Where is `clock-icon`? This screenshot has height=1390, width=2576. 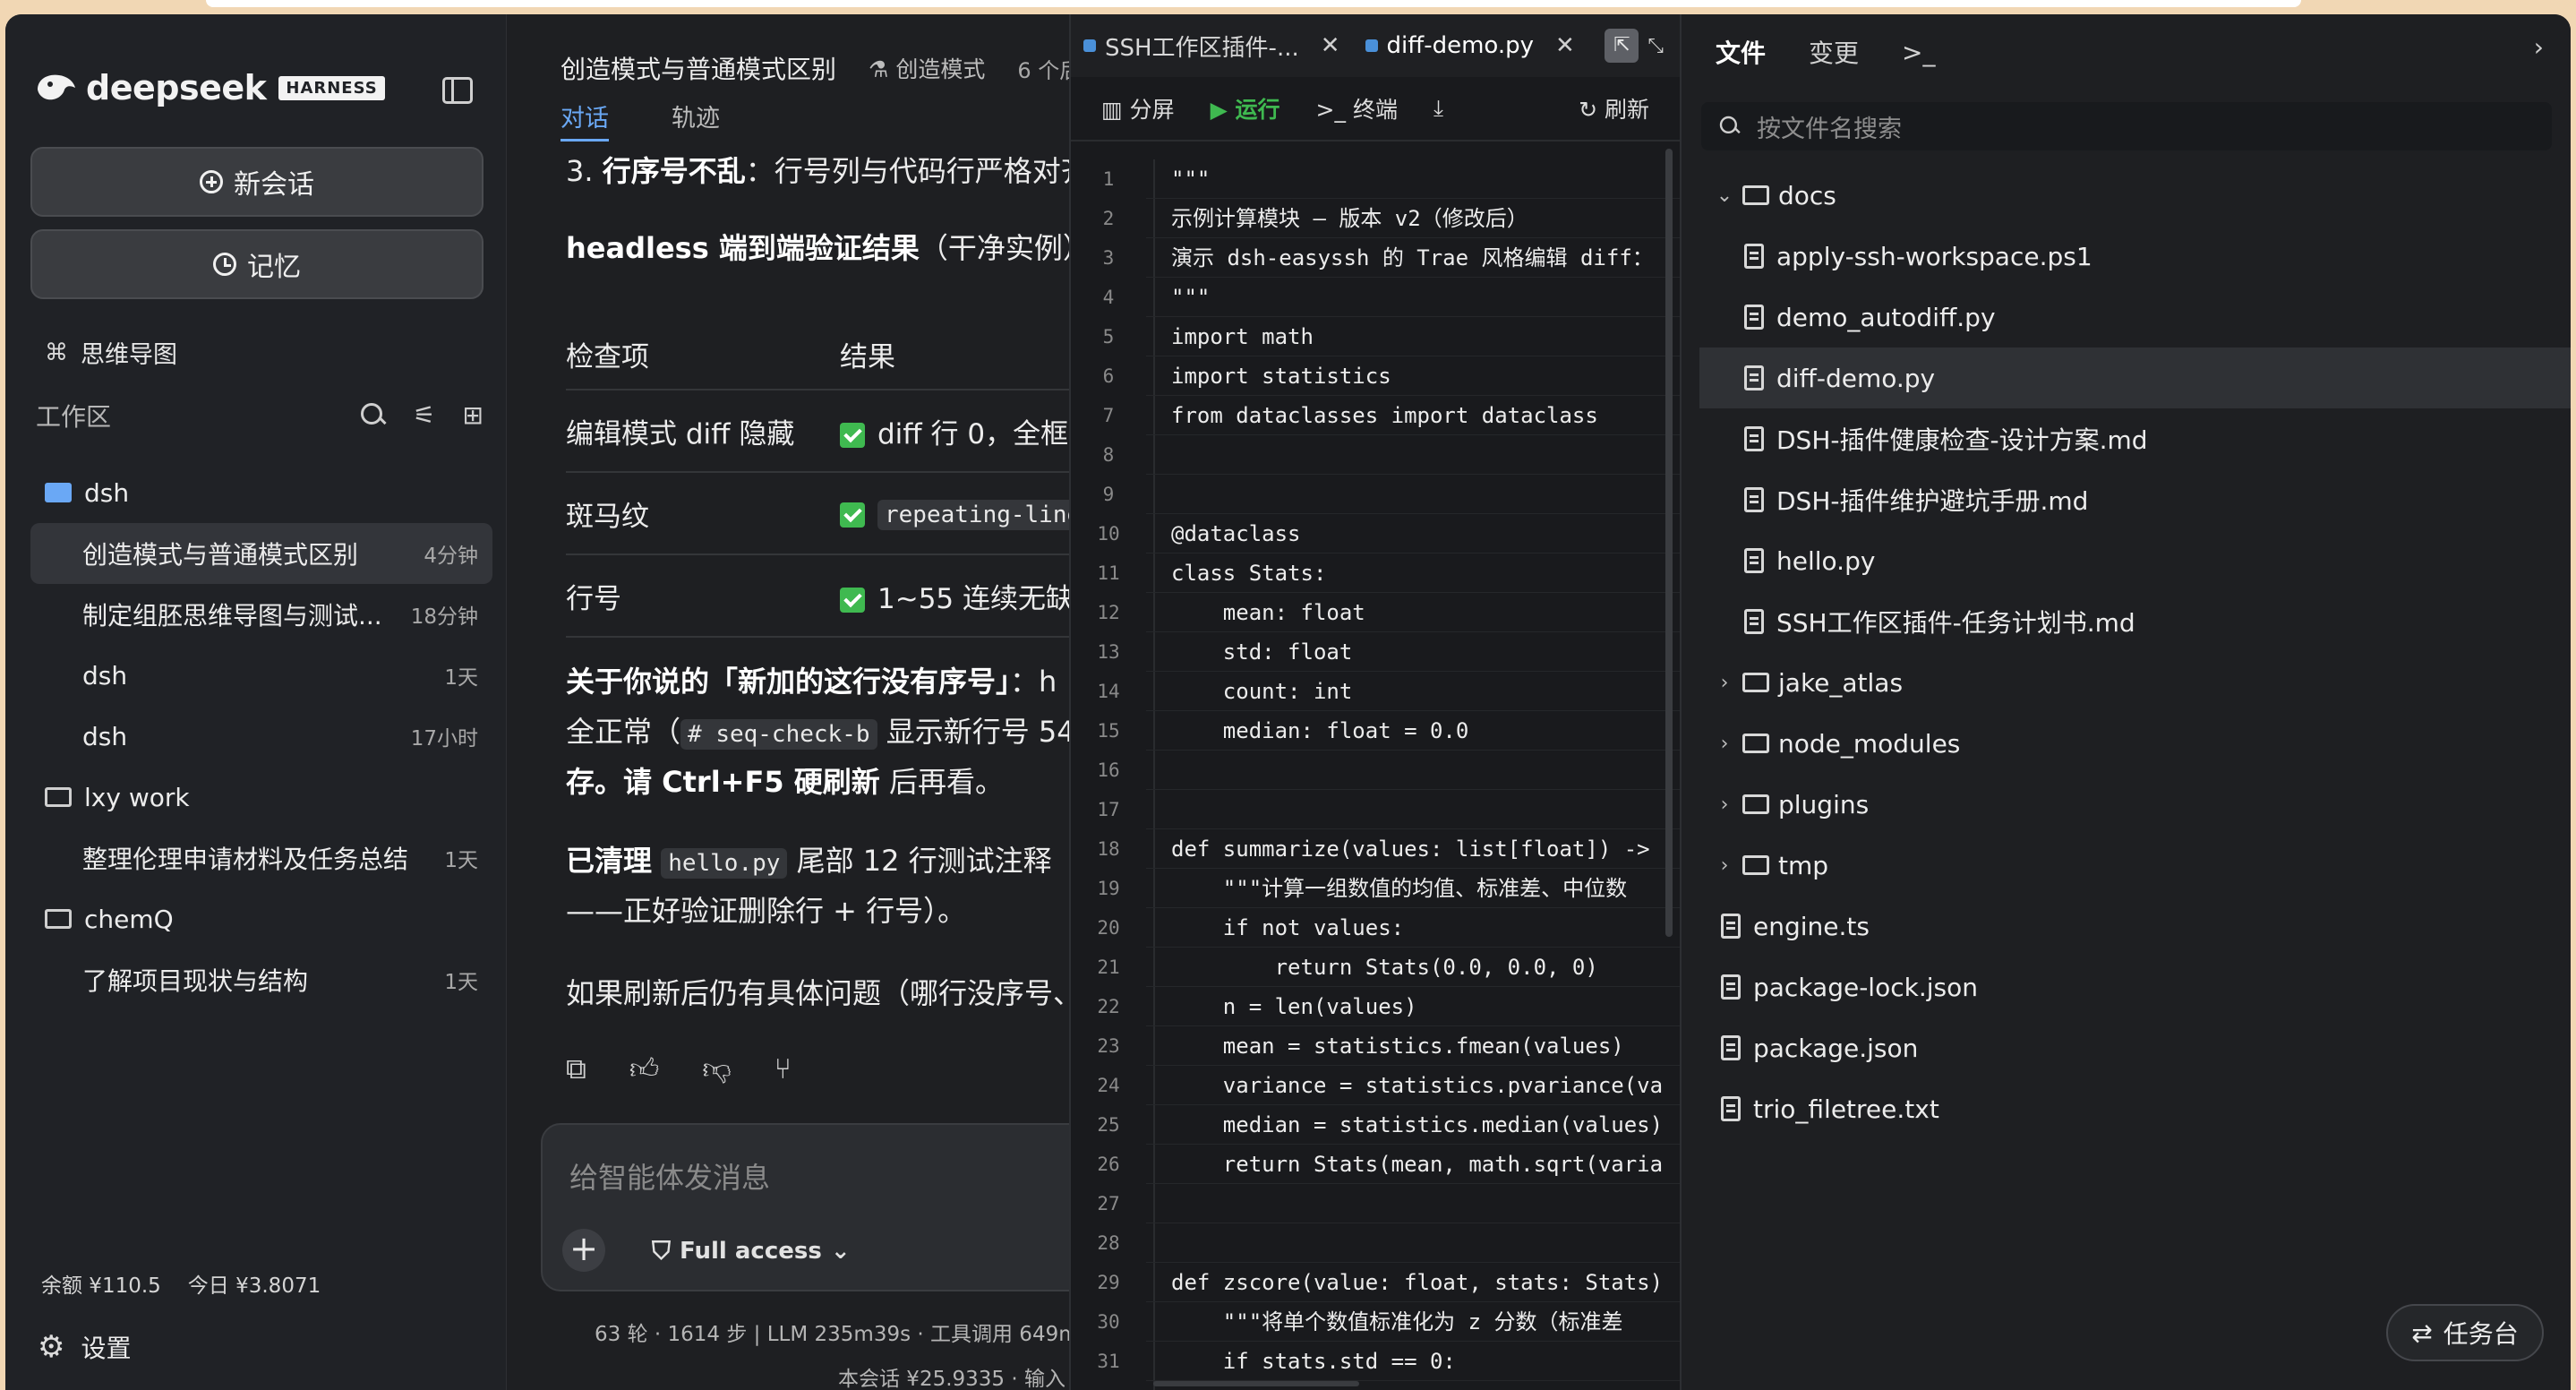
clock-icon is located at coordinates (224, 264).